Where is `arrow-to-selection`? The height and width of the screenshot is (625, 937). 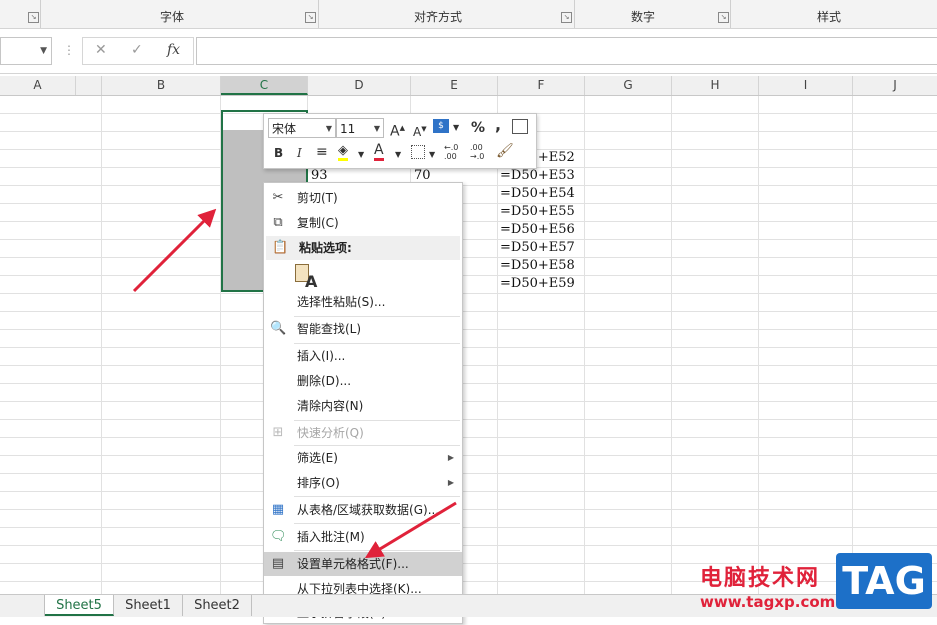 arrow-to-selection is located at coordinates (174, 250).